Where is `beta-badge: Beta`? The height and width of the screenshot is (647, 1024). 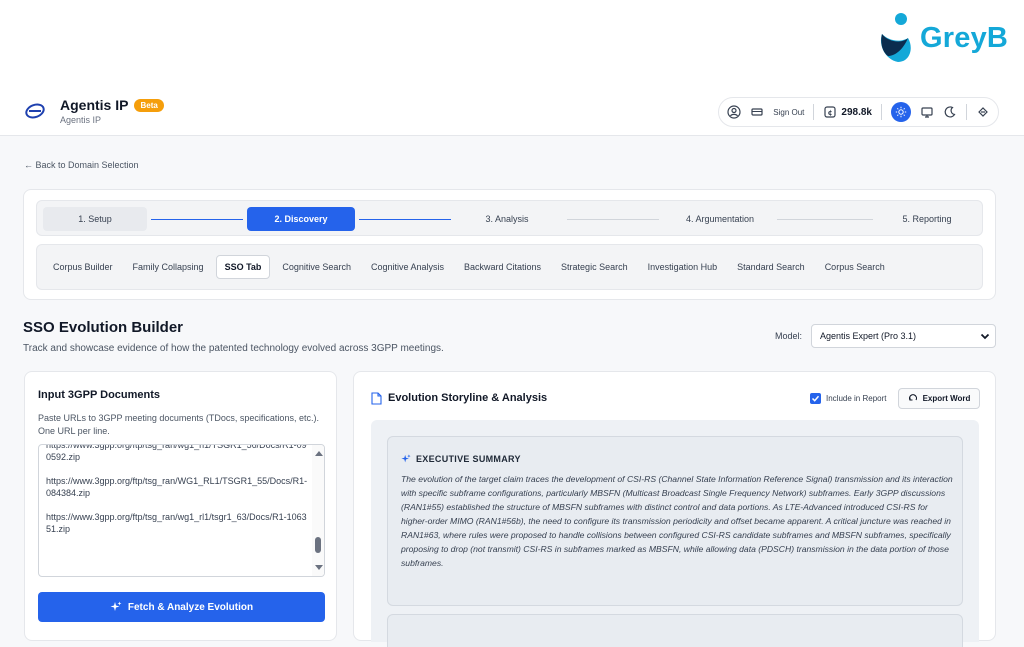 beta-badge: Beta is located at coordinates (149, 105).